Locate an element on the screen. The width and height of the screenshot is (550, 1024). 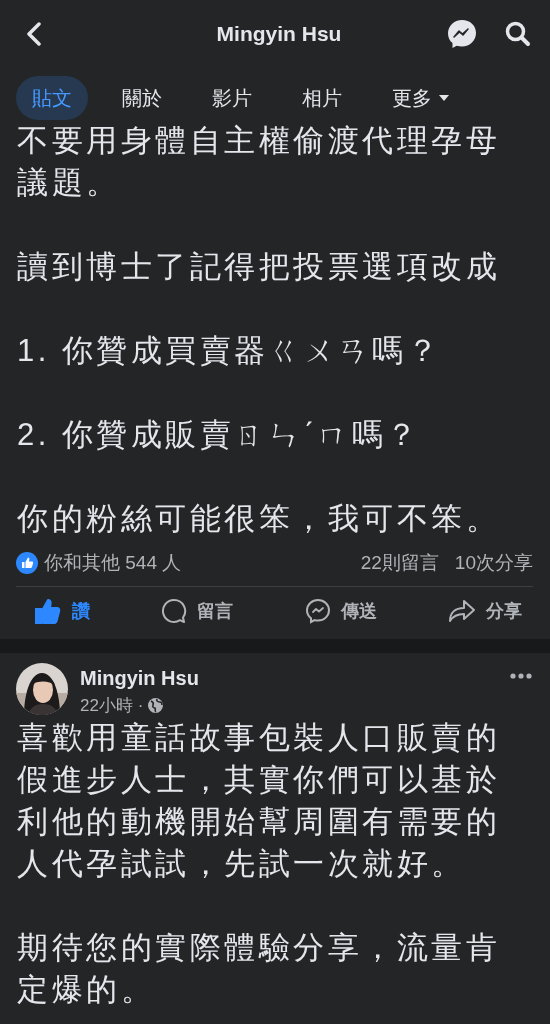
back-icon is located at coordinates (34, 34).